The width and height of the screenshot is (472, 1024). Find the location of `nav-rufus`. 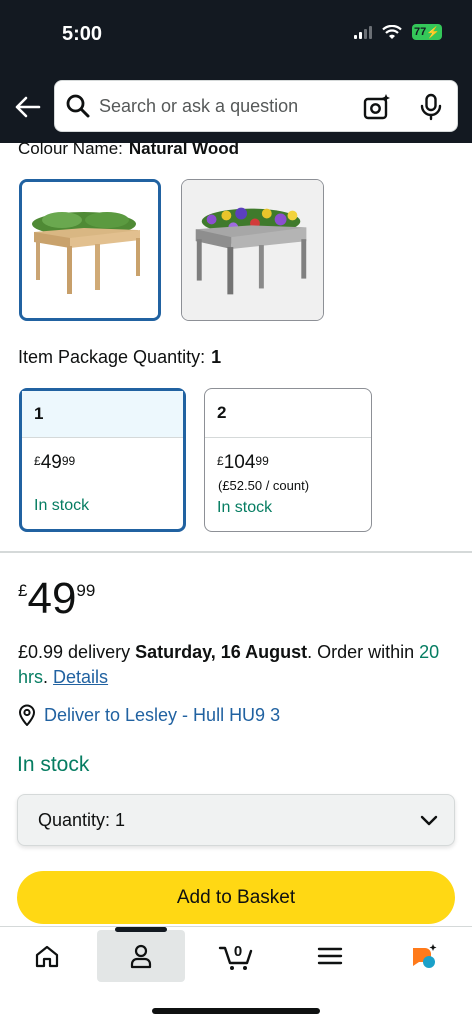

nav-rufus is located at coordinates (424, 956).